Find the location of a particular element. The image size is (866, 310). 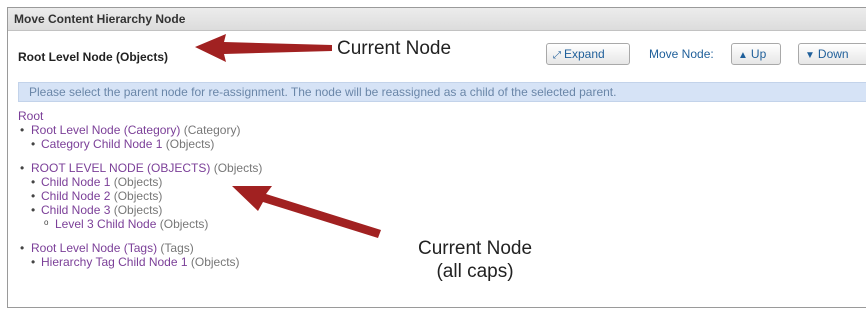

up-label: Up is located at coordinates (758, 54).